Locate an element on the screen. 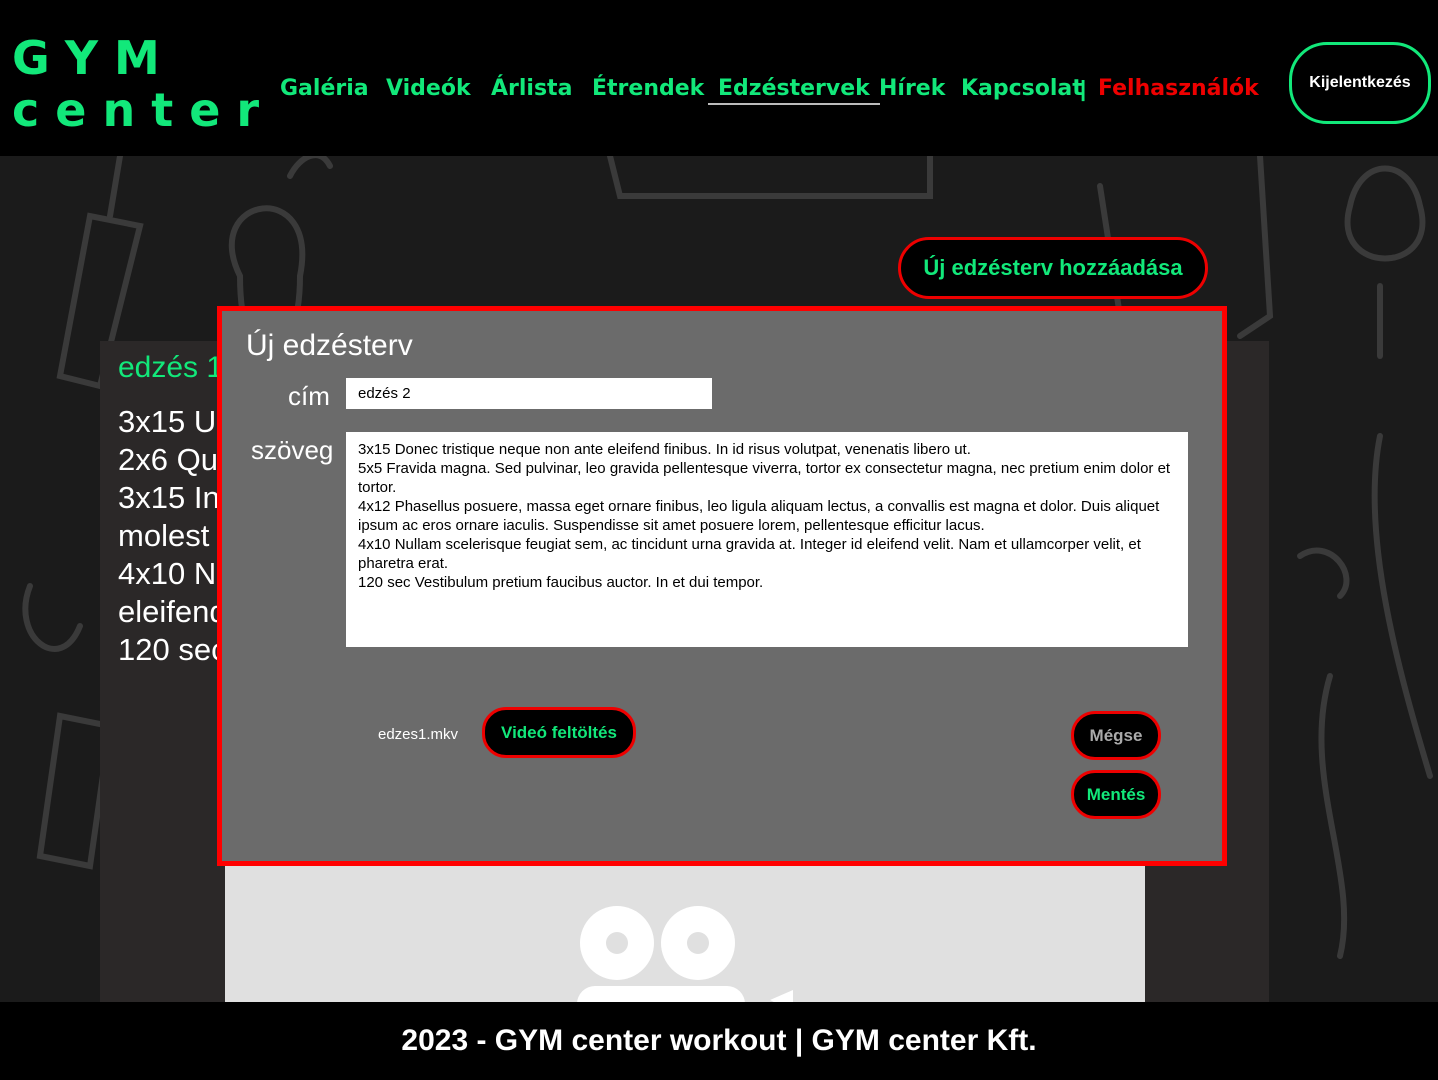 Image resolution: width=1438 pixels, height=1080 pixels. video-upload-button: Videó feltöltés is located at coordinates (559, 732).